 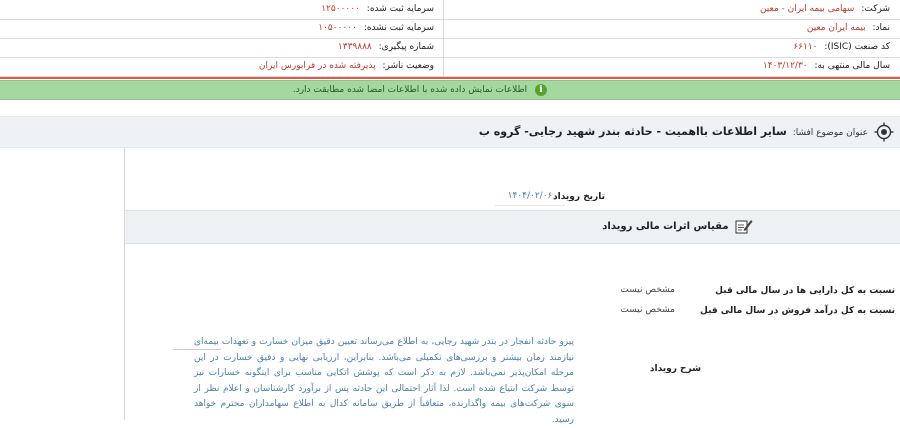 What do you see at coordinates (744, 227) in the screenshot?
I see `pen-paper-icon` at bounding box center [744, 227].